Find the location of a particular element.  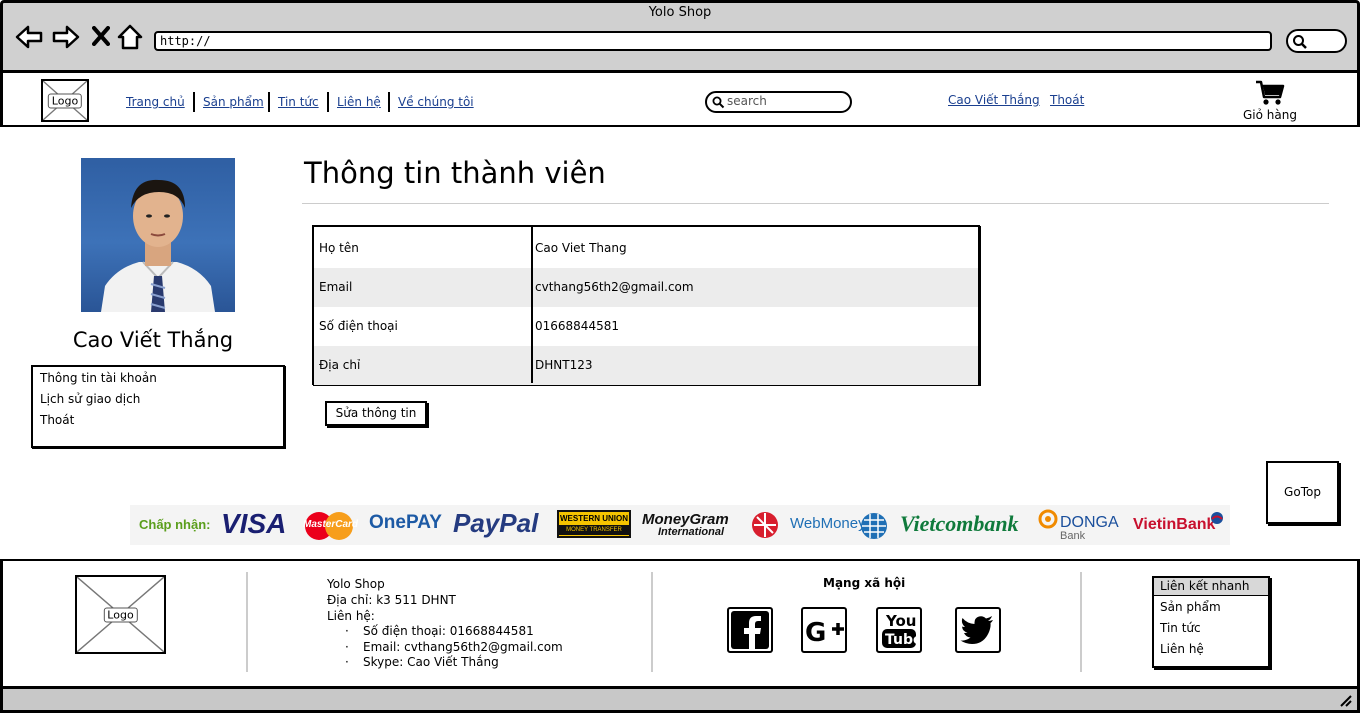

donga-sun-icon is located at coordinates (1048, 521).